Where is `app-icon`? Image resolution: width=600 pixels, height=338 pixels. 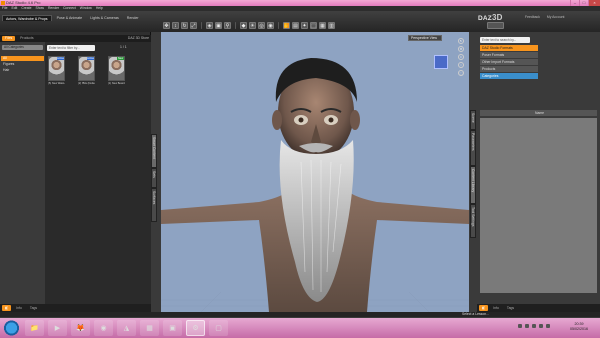
app-icon is located at coordinates (3, 3).